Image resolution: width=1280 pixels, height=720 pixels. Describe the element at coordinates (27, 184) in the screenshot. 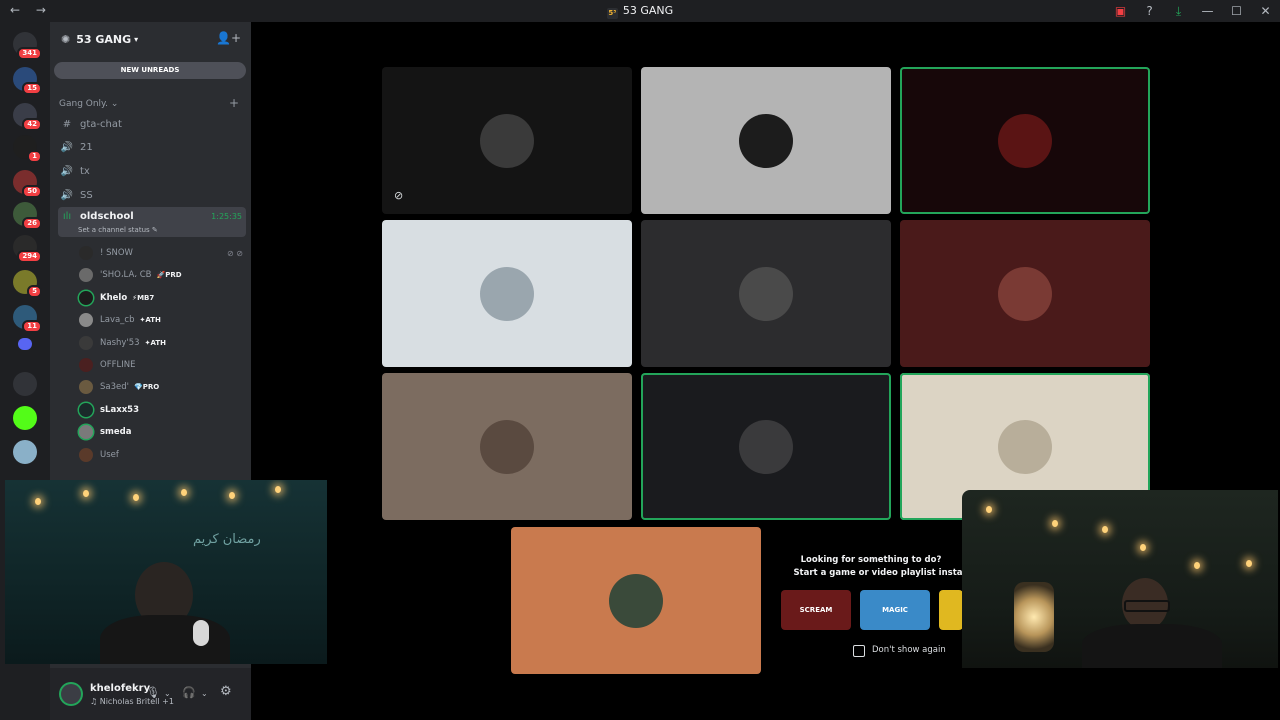

I see `server-icon: 50` at that location.